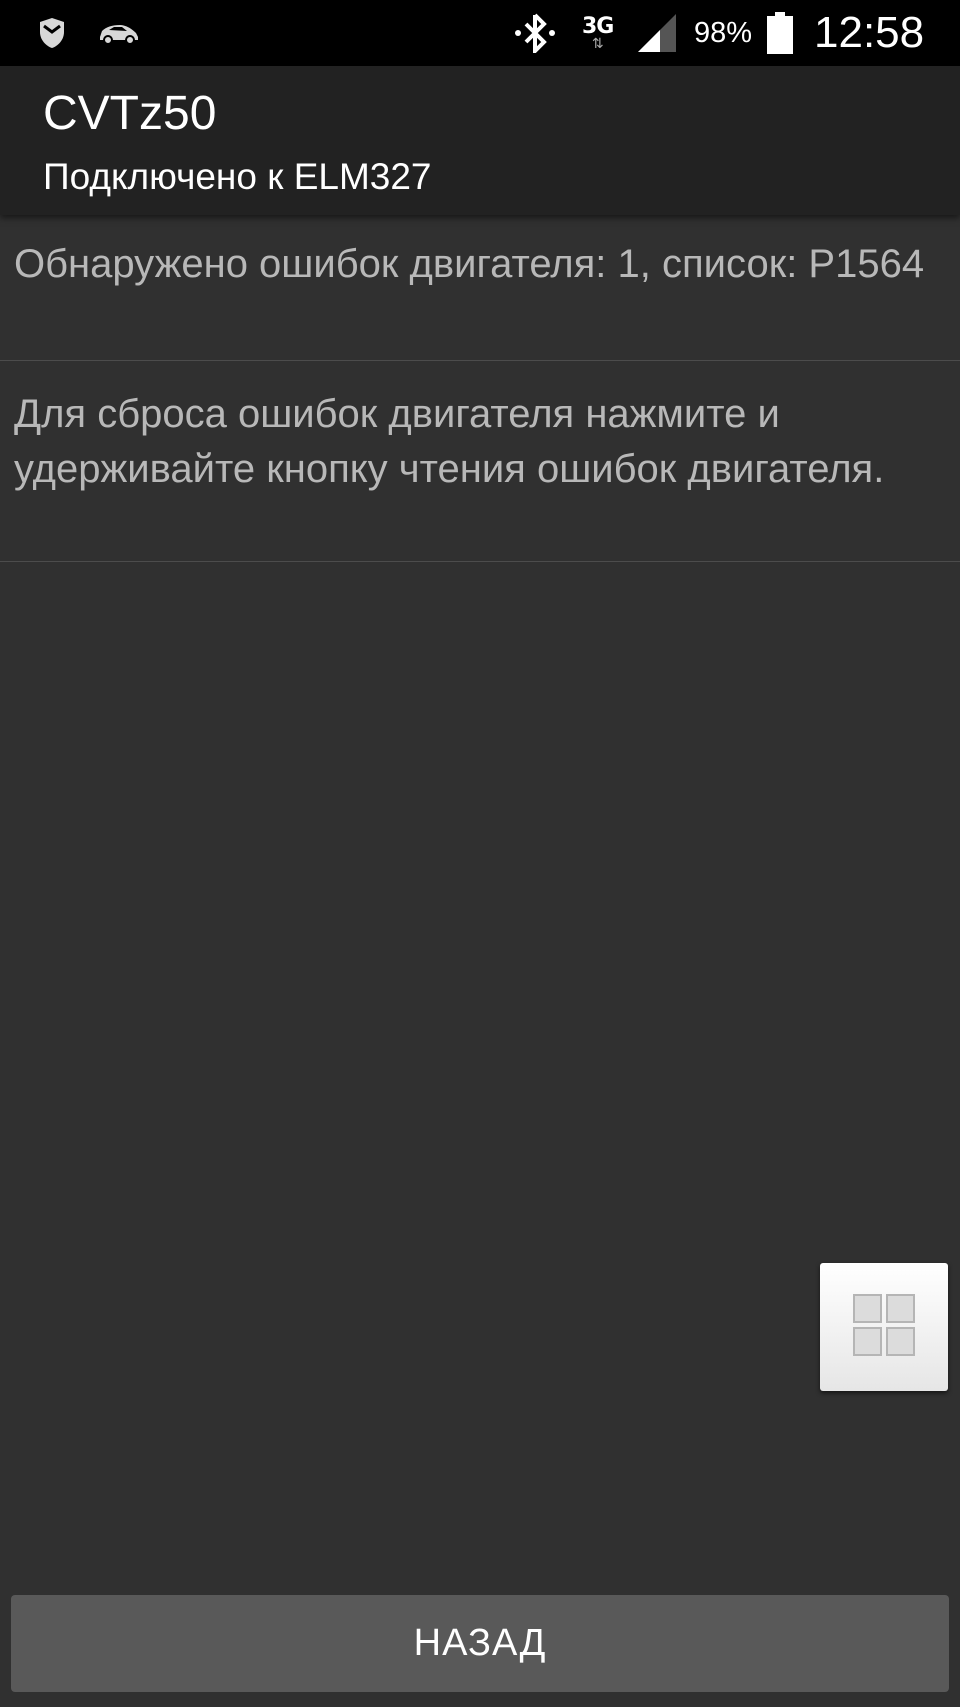 This screenshot has width=960, height=1707. Describe the element at coordinates (597, 43) in the screenshot. I see `data-activity-icon: ⇅` at that location.